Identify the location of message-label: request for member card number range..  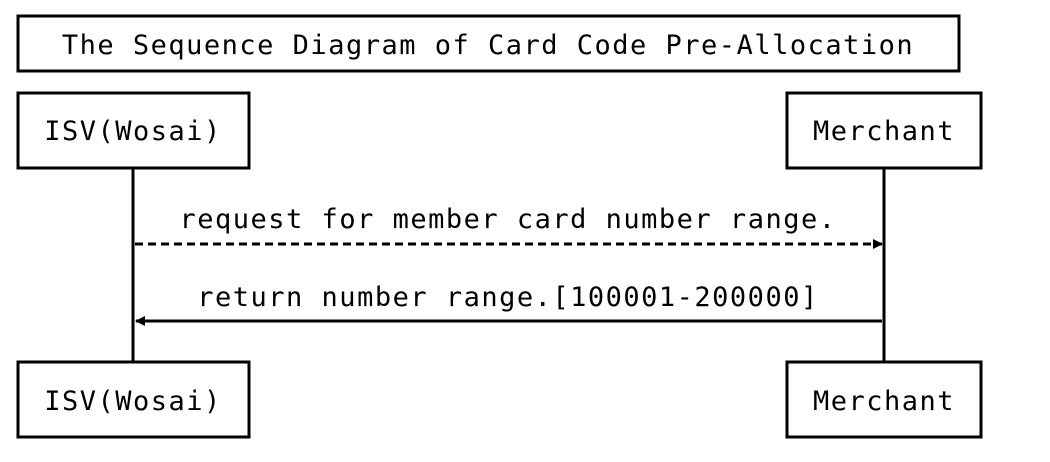
(508, 219).